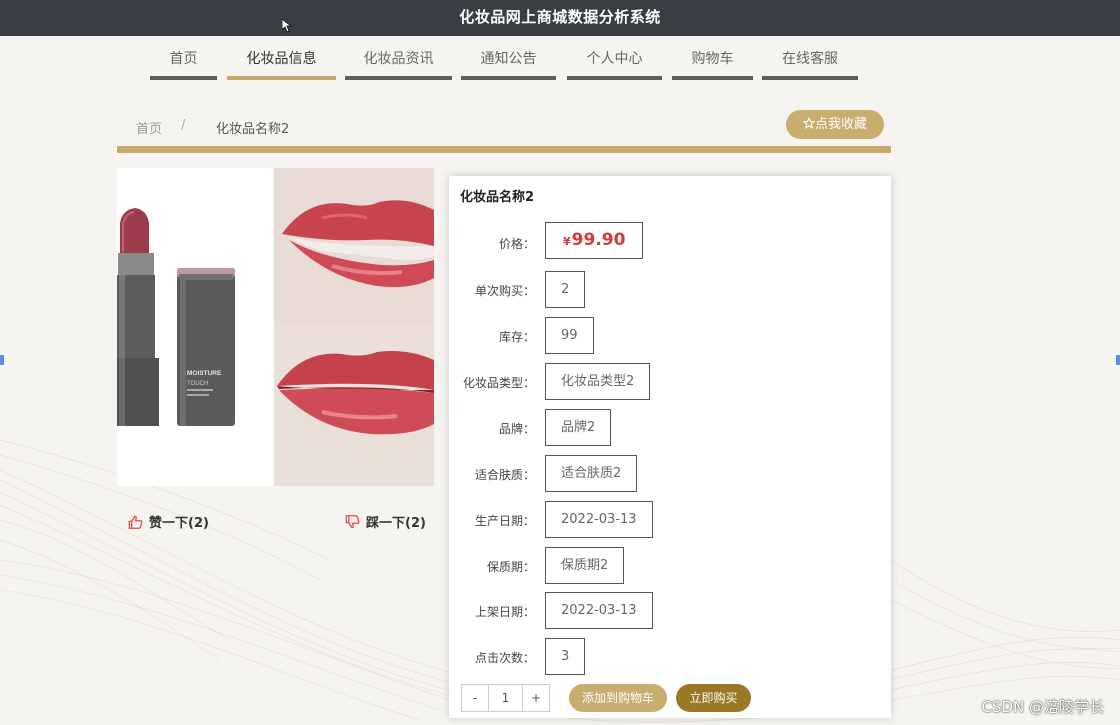 The width and height of the screenshot is (1120, 725). Describe the element at coordinates (578, 427) in the screenshot. I see `field-value-brand: 品牌2` at that location.